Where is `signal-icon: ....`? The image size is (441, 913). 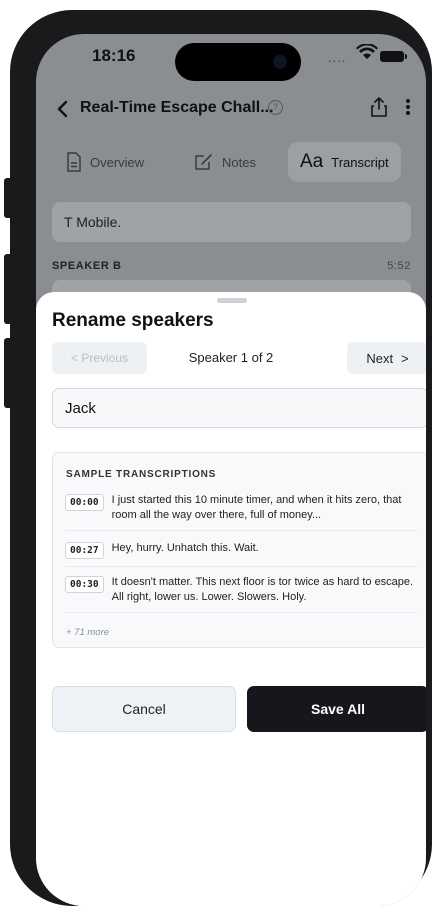 signal-icon: .... is located at coordinates (337, 57).